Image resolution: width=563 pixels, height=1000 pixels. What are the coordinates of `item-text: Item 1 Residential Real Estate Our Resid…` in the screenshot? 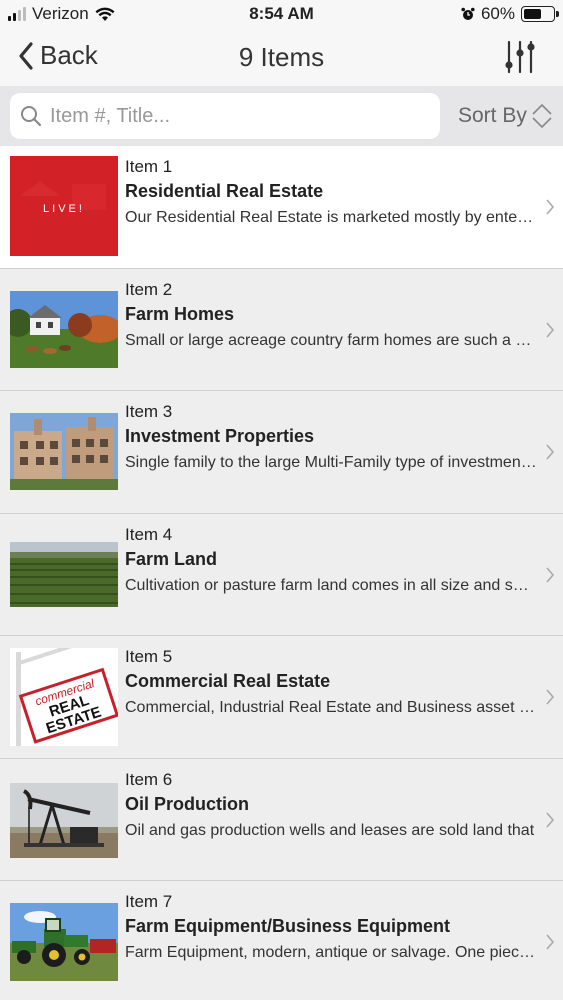 It's located at (331, 193).